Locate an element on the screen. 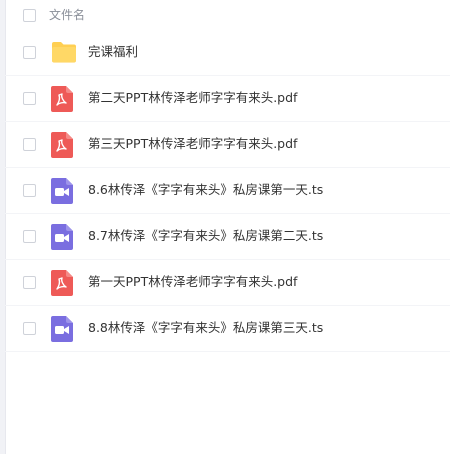 The width and height of the screenshot is (450, 454). file-row: 8.7林传泽《字字有来头》私房课第二天.ts is located at coordinates (227, 237).